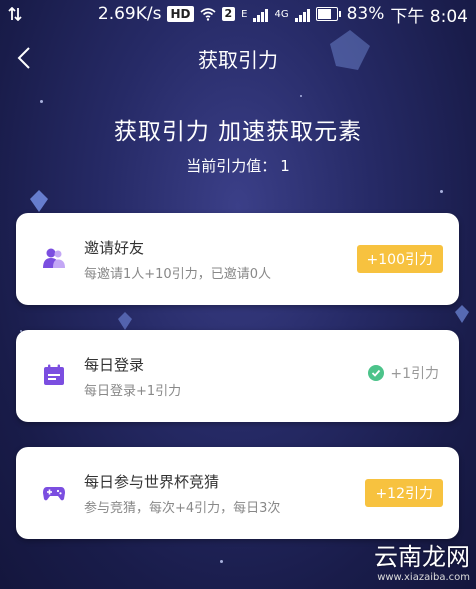  Describe the element at coordinates (177, 274) in the screenshot. I see `task-description: 每邀请1人+10引力，已邀请0人` at that location.